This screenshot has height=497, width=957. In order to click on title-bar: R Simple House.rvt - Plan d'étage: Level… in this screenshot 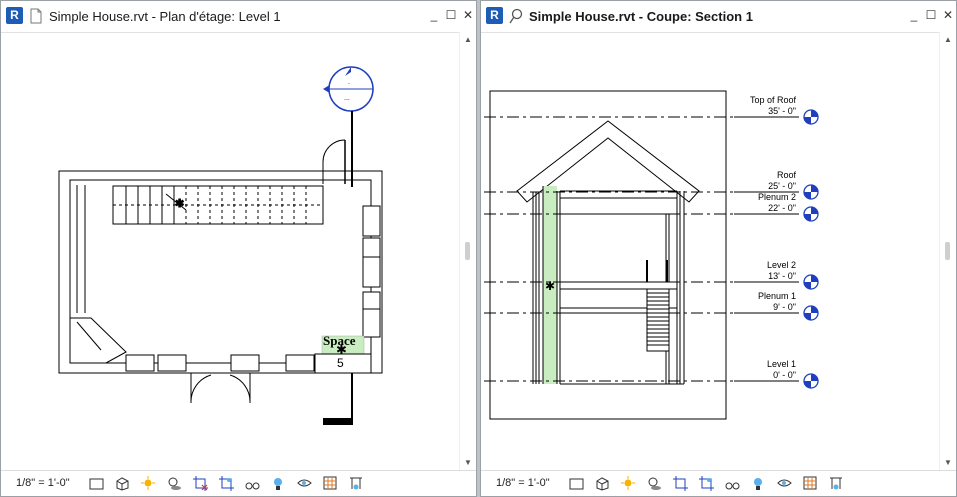, I will do `click(238, 17)`.